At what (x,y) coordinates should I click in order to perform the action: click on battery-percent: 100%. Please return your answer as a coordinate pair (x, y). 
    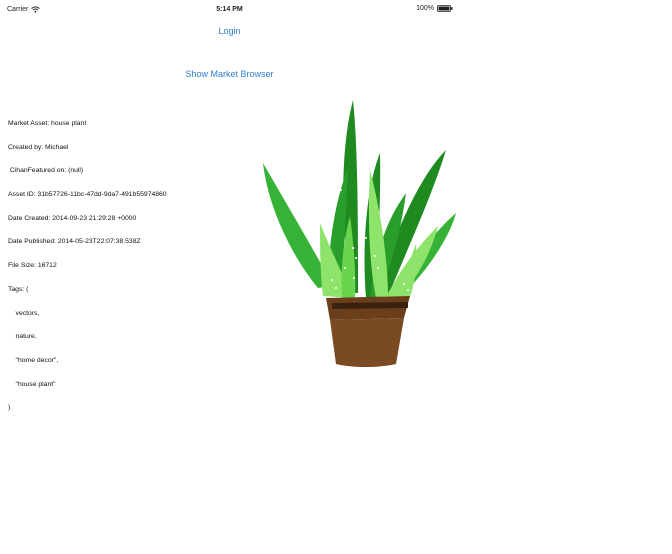
    Looking at the image, I should click on (425, 8).